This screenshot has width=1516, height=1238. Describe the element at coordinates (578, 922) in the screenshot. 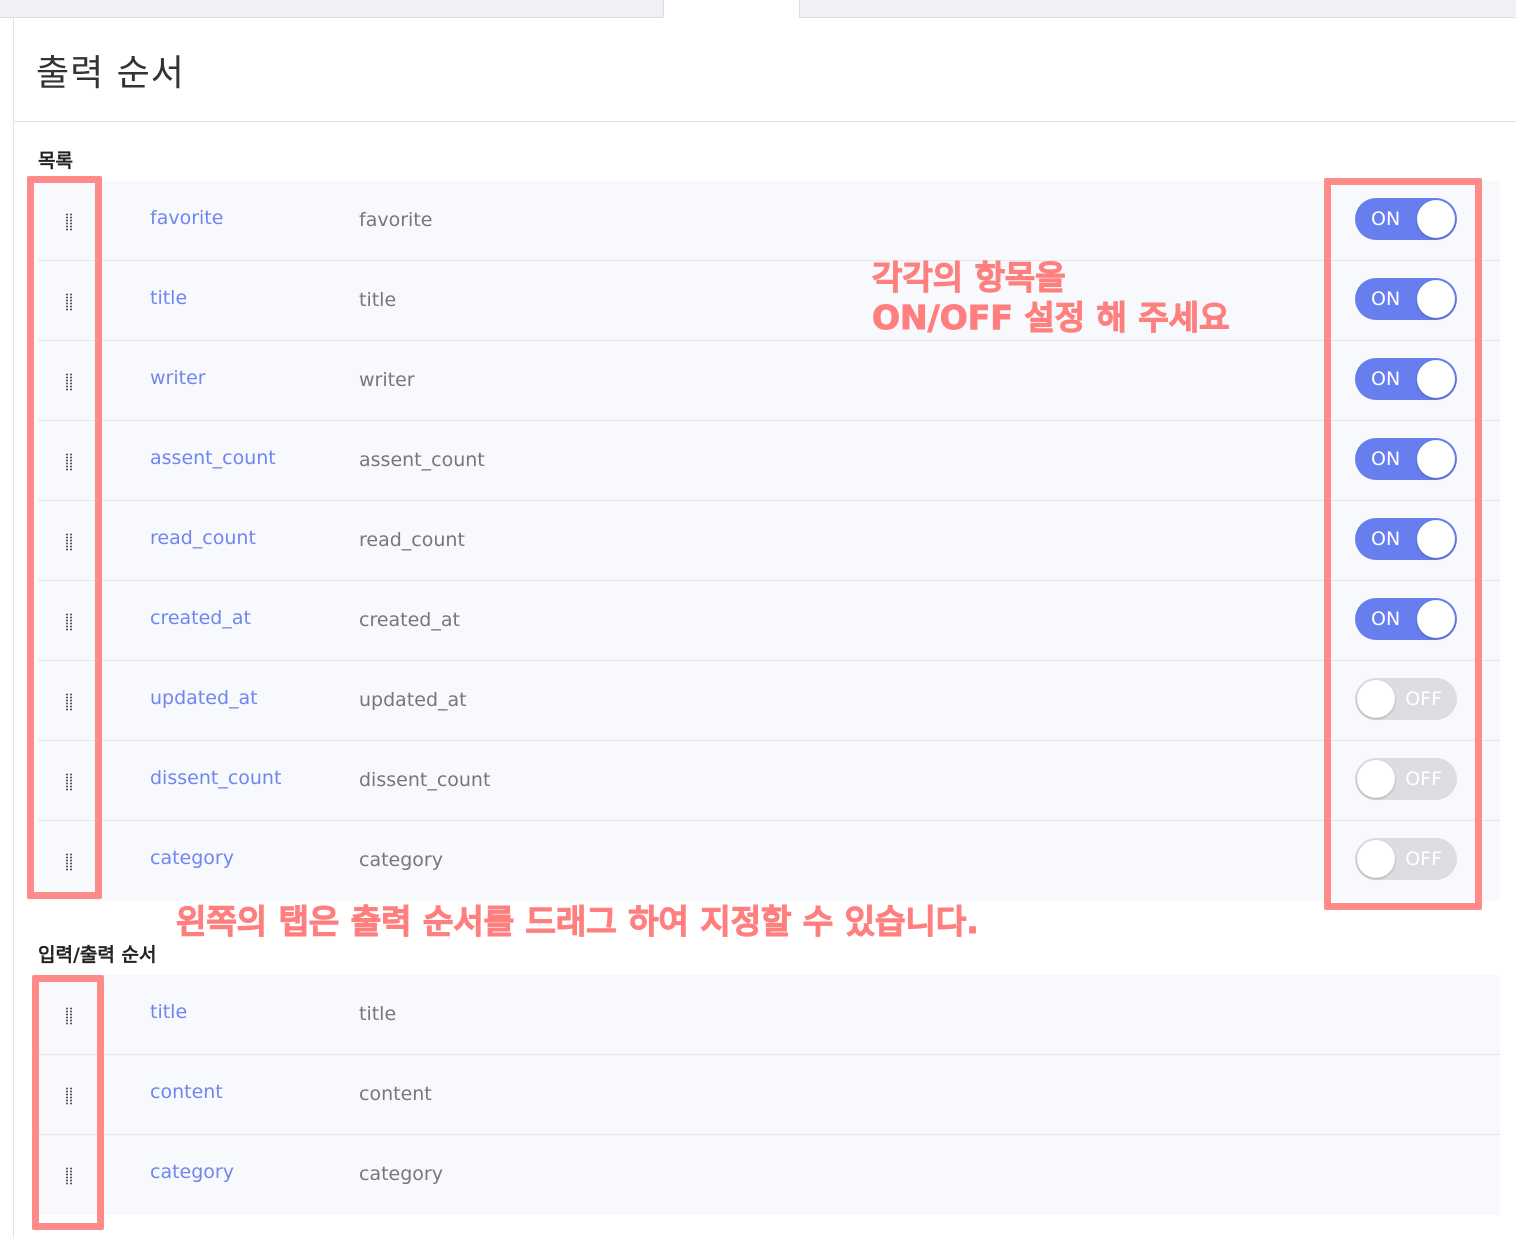

I see `annotation-drag-note: 왼쪽의 탭은 출력 순서를 드래그 하여 지정할 수 있습니다.` at that location.